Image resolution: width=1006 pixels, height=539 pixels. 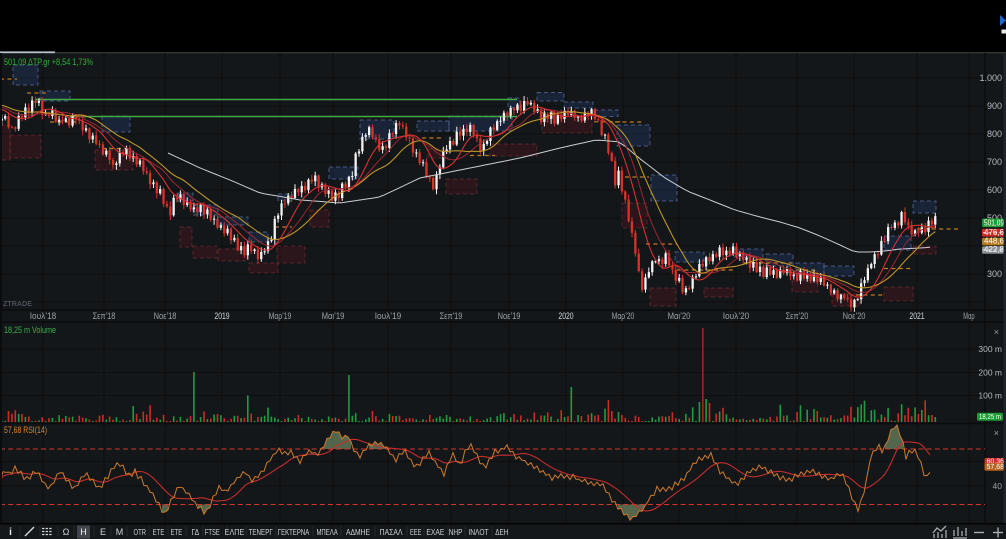 I want to click on svg-text: ΕΧΑΕ, so click(x=435, y=532).